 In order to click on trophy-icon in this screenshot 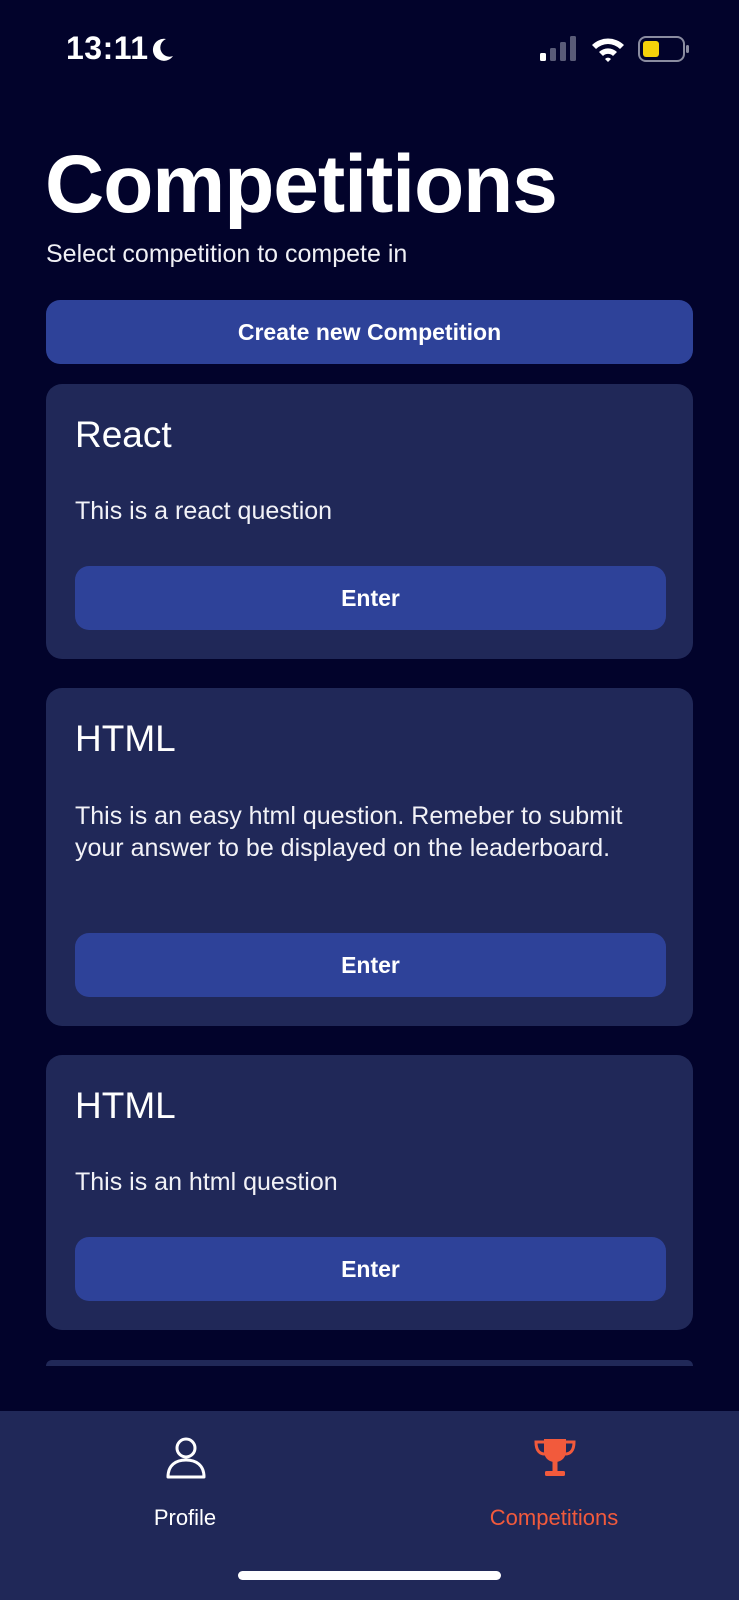, I will do `click(555, 1457)`.